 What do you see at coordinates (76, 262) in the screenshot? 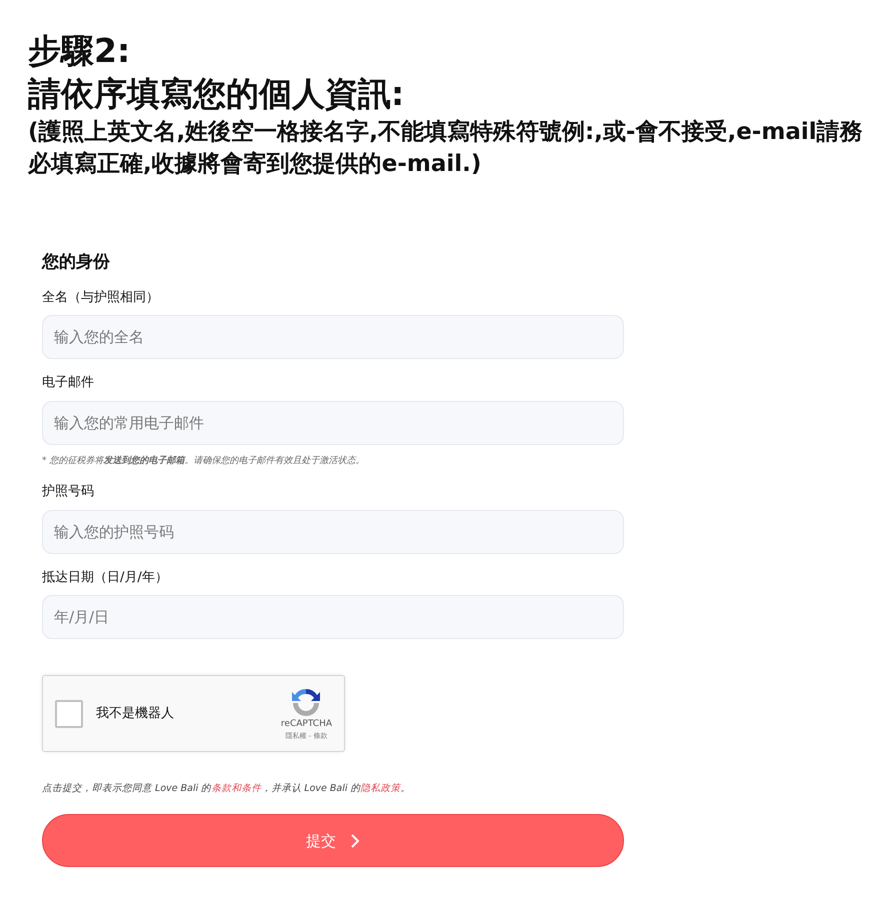
I see `section-title: 您的身份` at bounding box center [76, 262].